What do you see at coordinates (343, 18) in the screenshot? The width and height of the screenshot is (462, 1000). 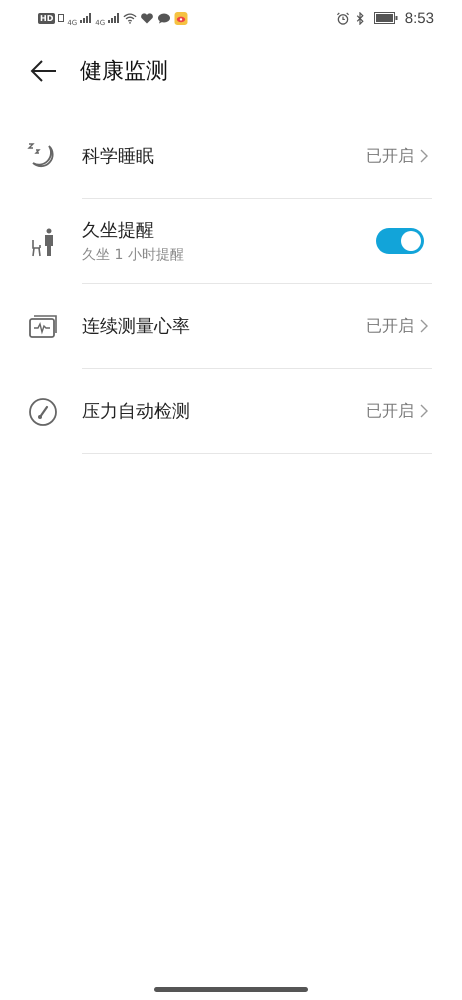 I see `alarm-icon` at bounding box center [343, 18].